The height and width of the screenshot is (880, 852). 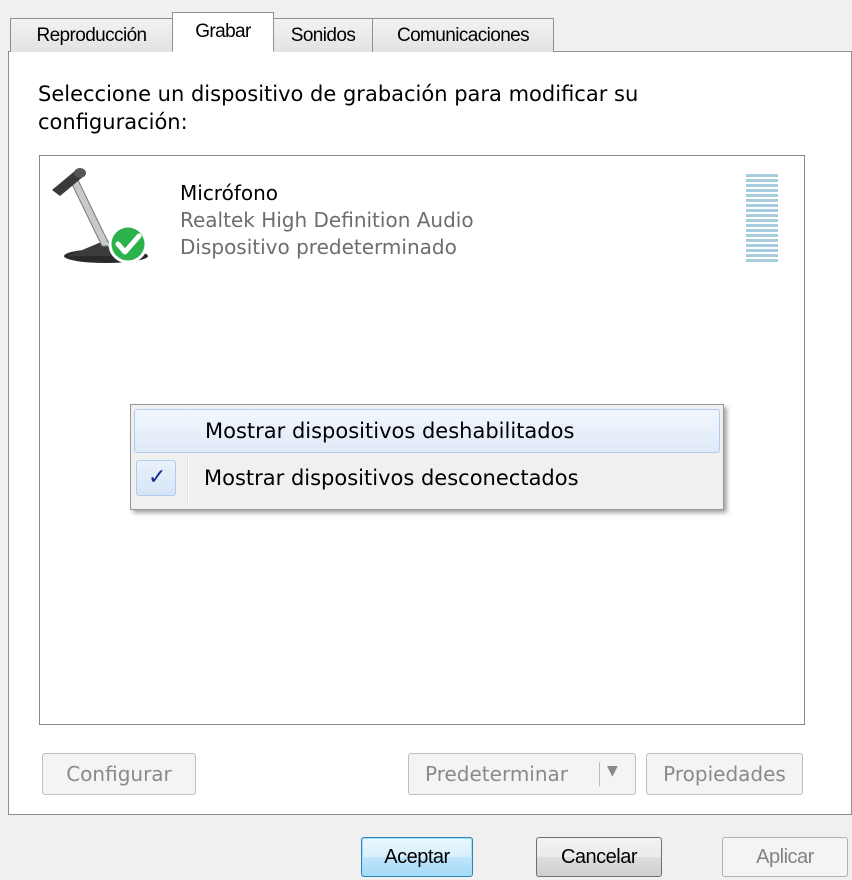 I want to click on chevron-down-icon: ▼, so click(x=612, y=771).